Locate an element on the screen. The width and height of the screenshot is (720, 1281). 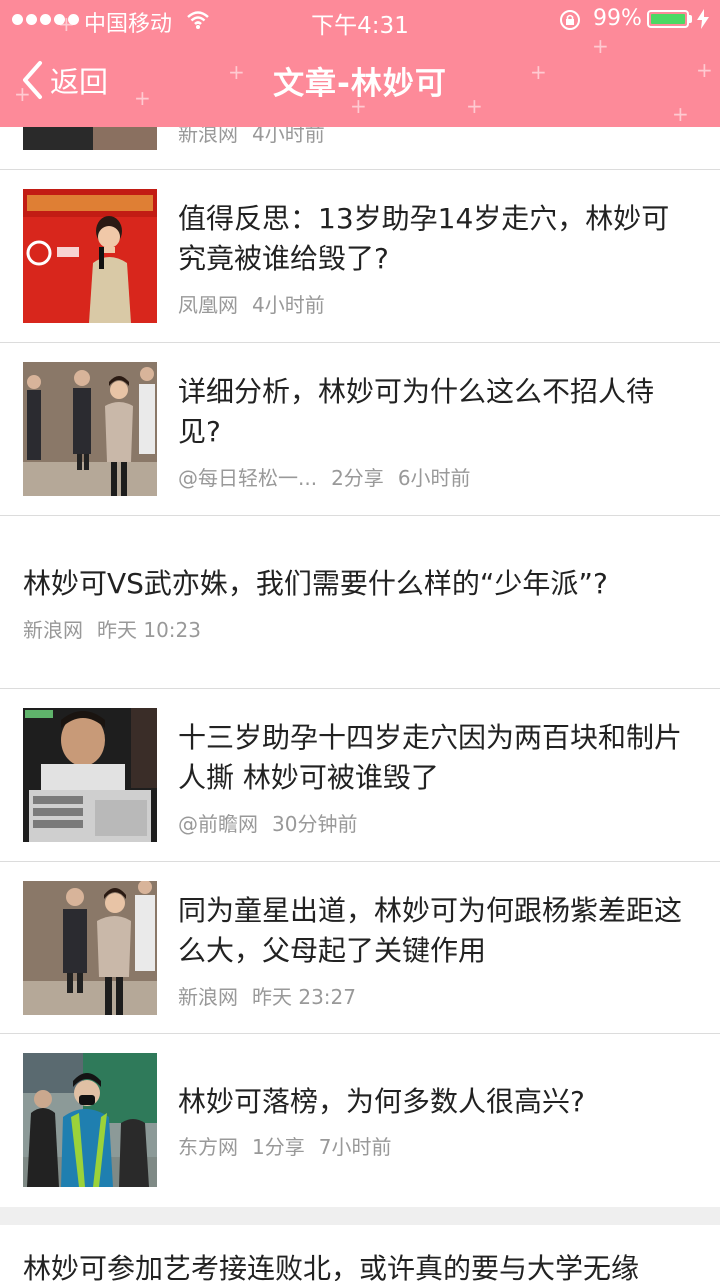
article-share-count: 2分享 is located at coordinates (357, 478).